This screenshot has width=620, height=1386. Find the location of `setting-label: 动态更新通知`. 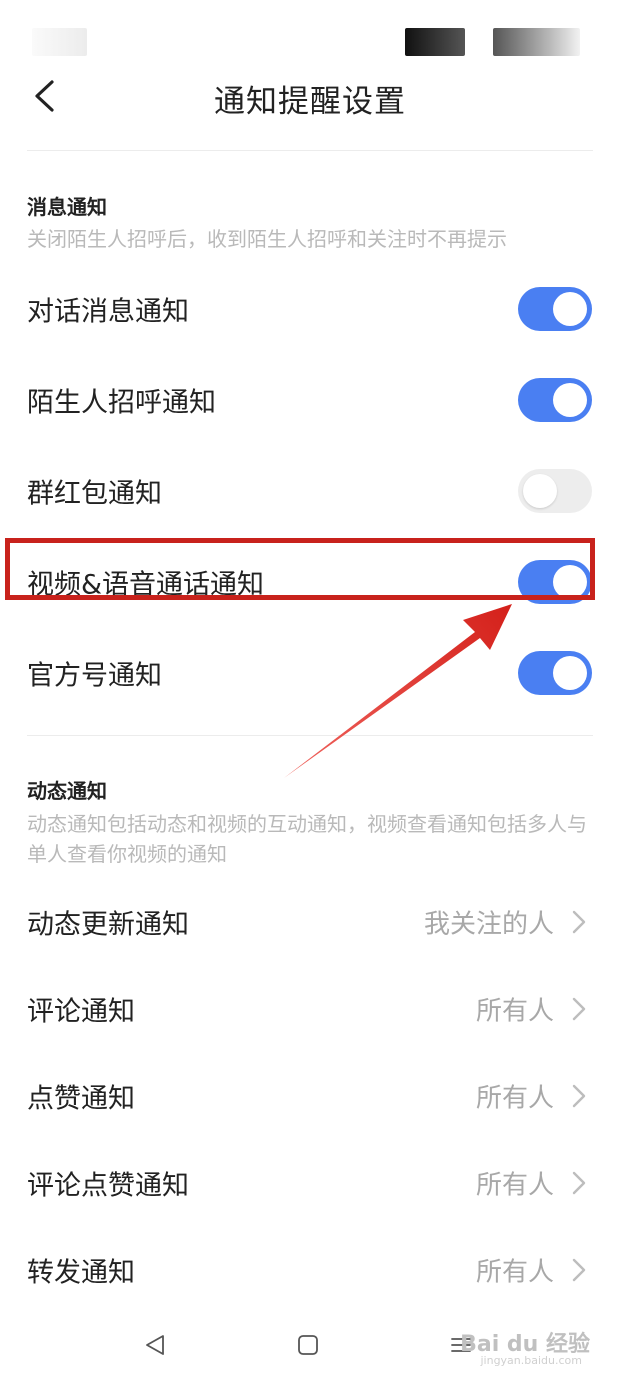

setting-label: 动态更新通知 is located at coordinates (108, 925).